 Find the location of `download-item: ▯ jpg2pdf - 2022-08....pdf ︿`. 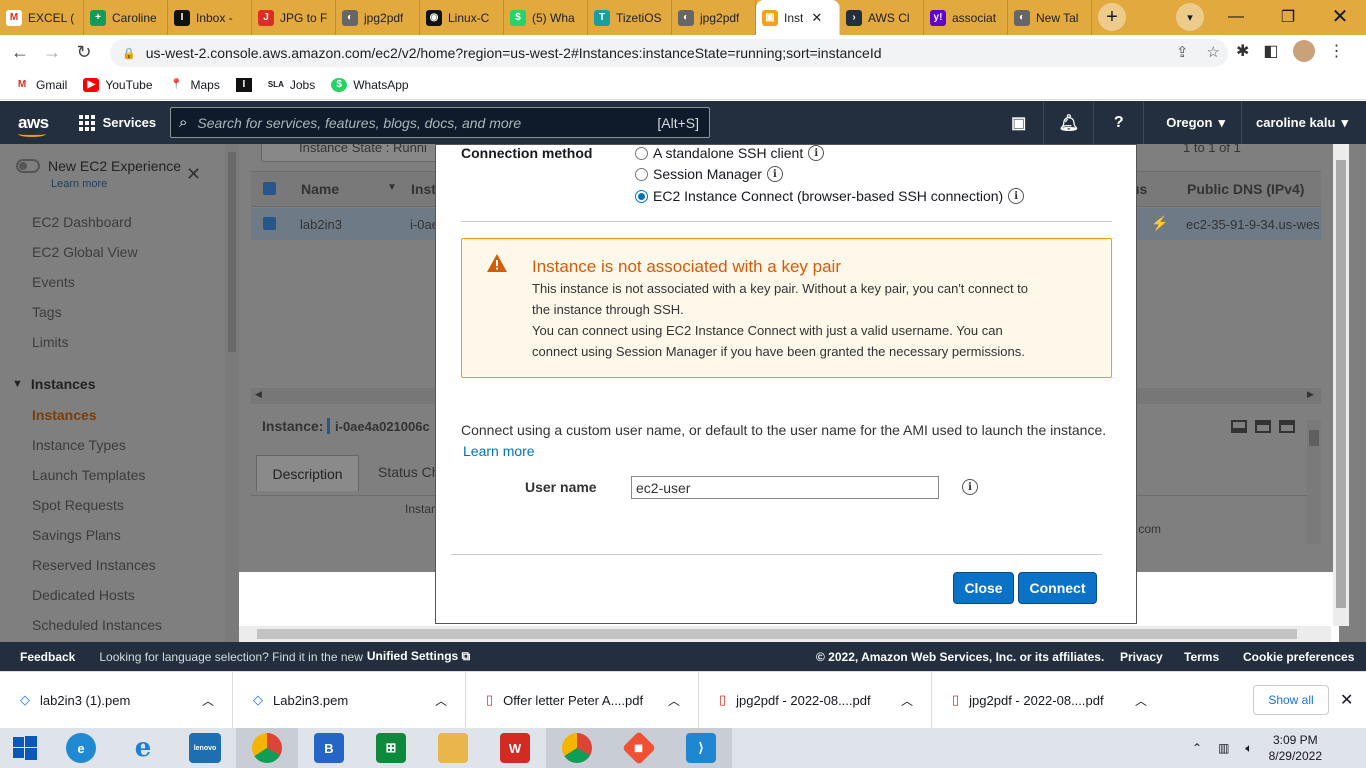

download-item: ▯ jpg2pdf - 2022-08....pdf ︿ is located at coordinates (1048, 700).